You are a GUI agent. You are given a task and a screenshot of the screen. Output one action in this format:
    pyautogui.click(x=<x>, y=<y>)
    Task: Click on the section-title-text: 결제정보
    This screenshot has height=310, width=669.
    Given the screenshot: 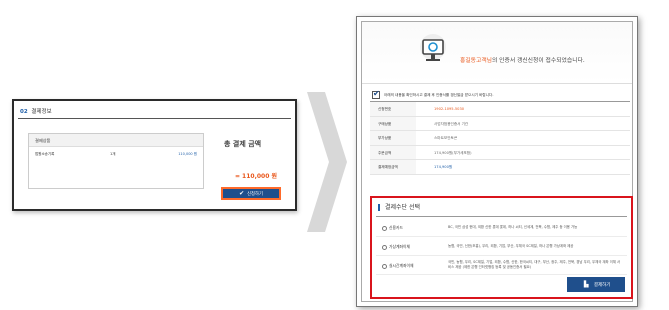 What is the action you would take?
    pyautogui.click(x=41, y=112)
    